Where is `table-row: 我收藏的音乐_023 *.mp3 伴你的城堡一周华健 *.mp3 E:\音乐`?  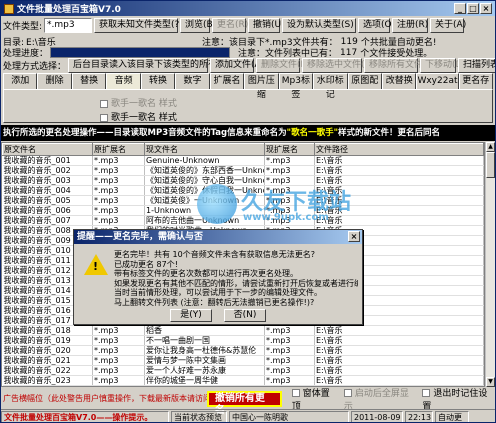 table-row: 我收藏的音乐_023 *.mp3 伴你的城堡一周华健 *.mp3 E:\音乐 is located at coordinates (243, 380).